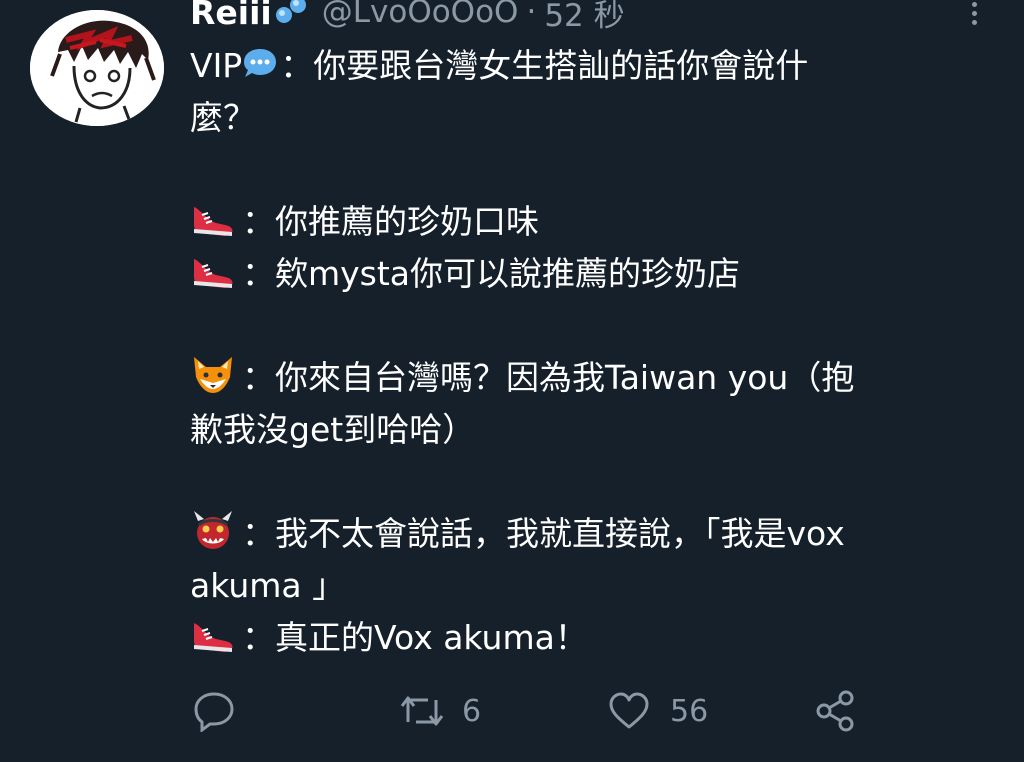 Image resolution: width=1024 pixels, height=762 pixels. I want to click on tweet-line: ：你來自台灣嗎？因為我Taiwan you（抱, so click(522, 378).